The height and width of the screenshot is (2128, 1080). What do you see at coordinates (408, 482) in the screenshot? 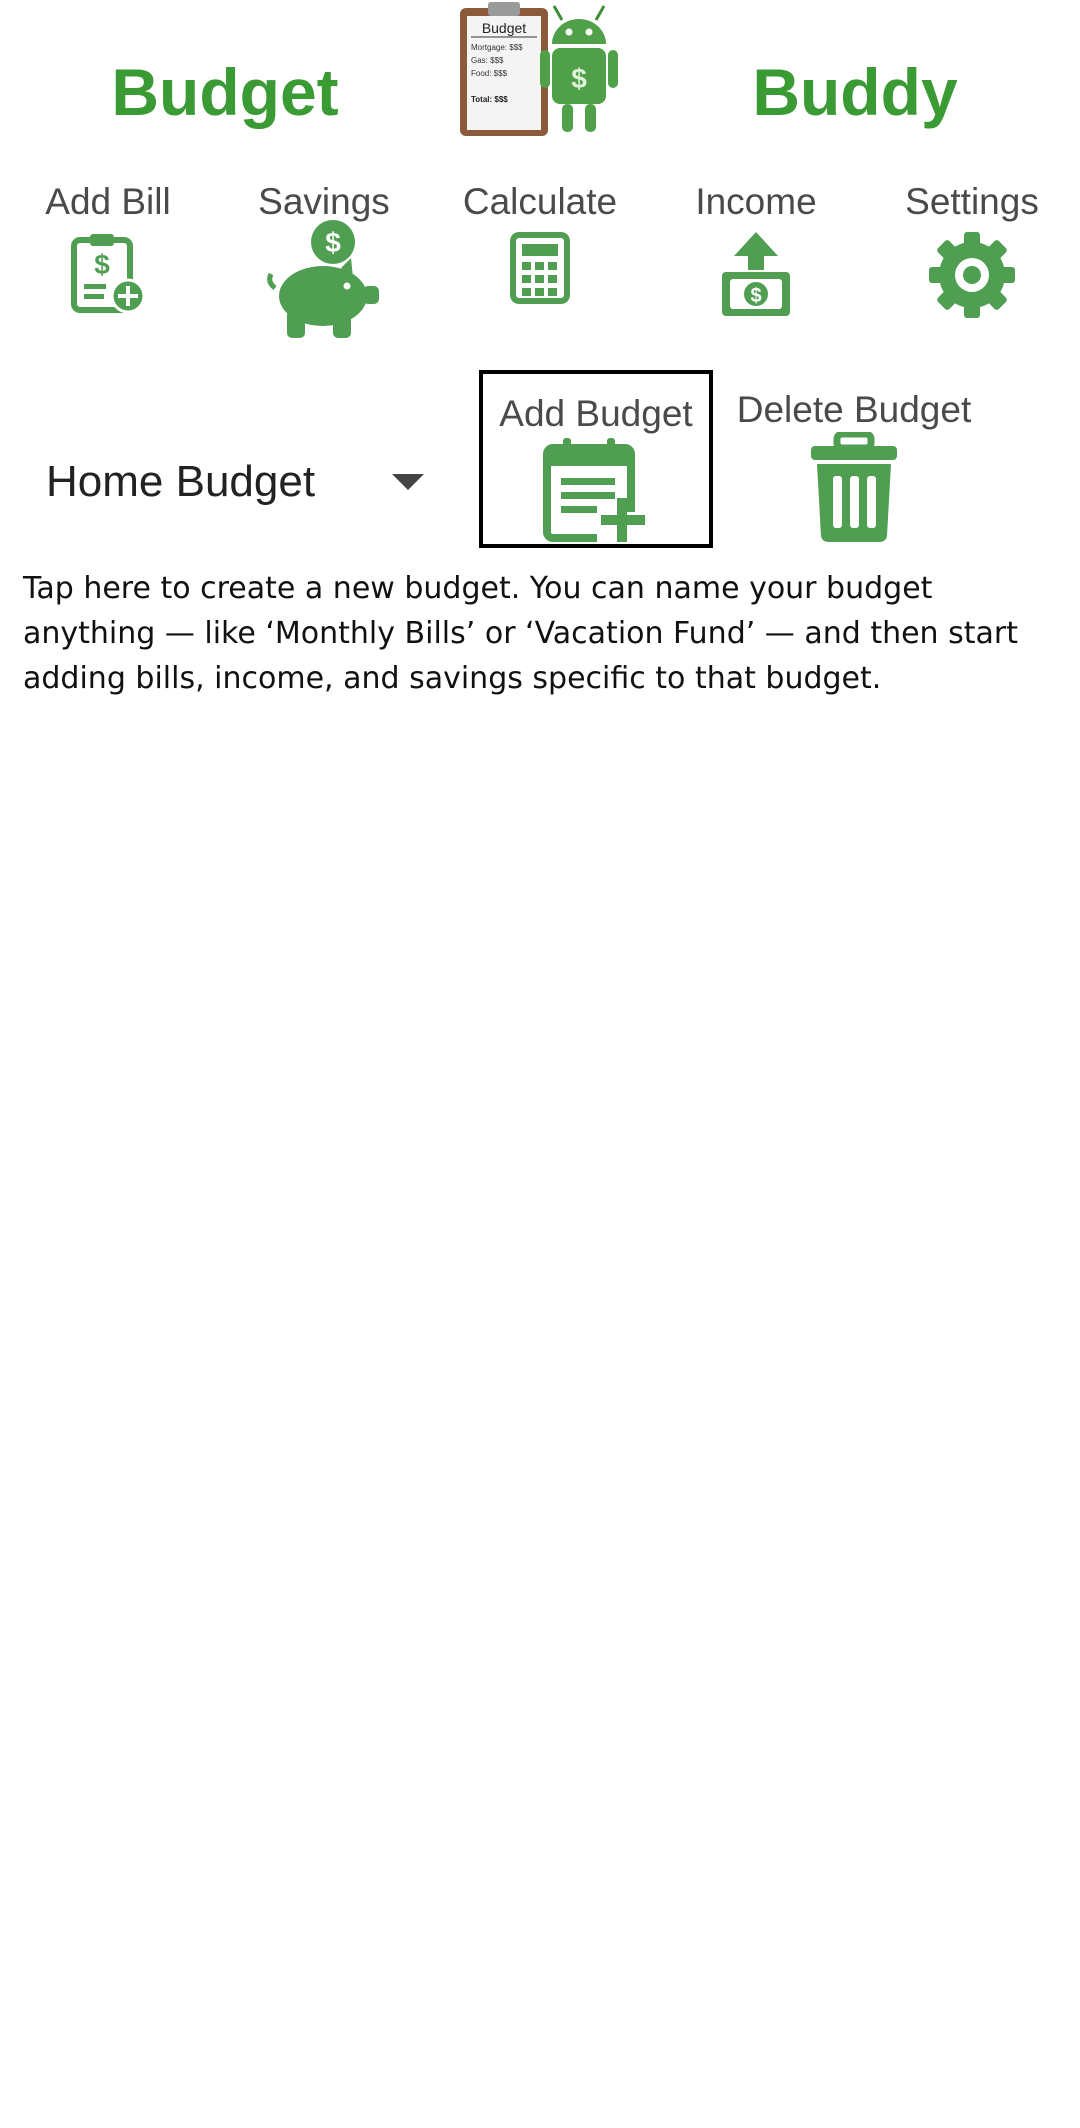
I see `dropdown-arrow-icon` at bounding box center [408, 482].